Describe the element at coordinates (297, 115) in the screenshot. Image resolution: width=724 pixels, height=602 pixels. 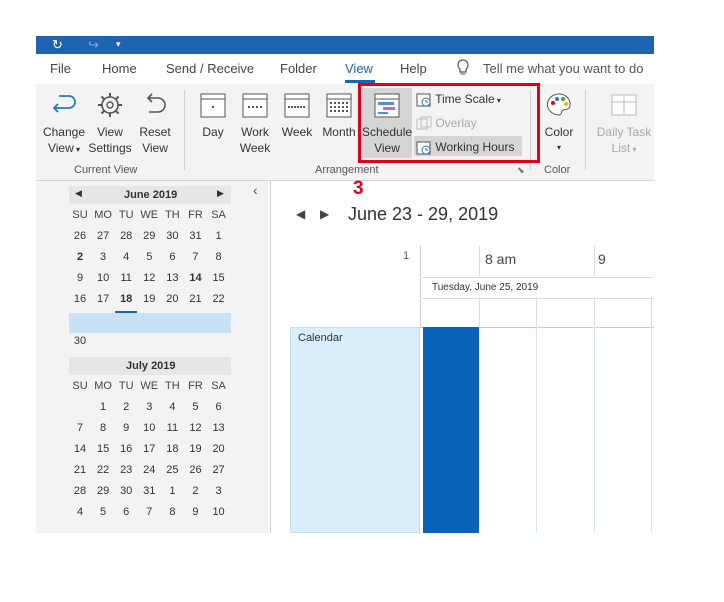
I see `week-button: Week` at that location.